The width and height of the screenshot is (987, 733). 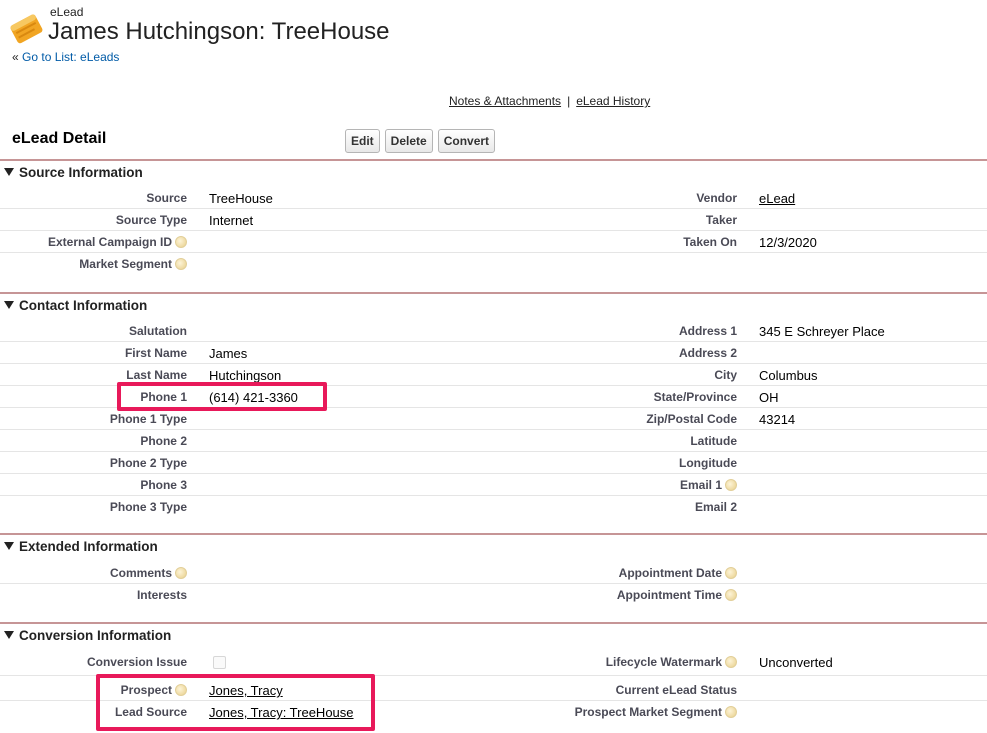 What do you see at coordinates (493, 419) in the screenshot?
I see `field-row: Phone 1 Type Zip/Postal Code 43214` at bounding box center [493, 419].